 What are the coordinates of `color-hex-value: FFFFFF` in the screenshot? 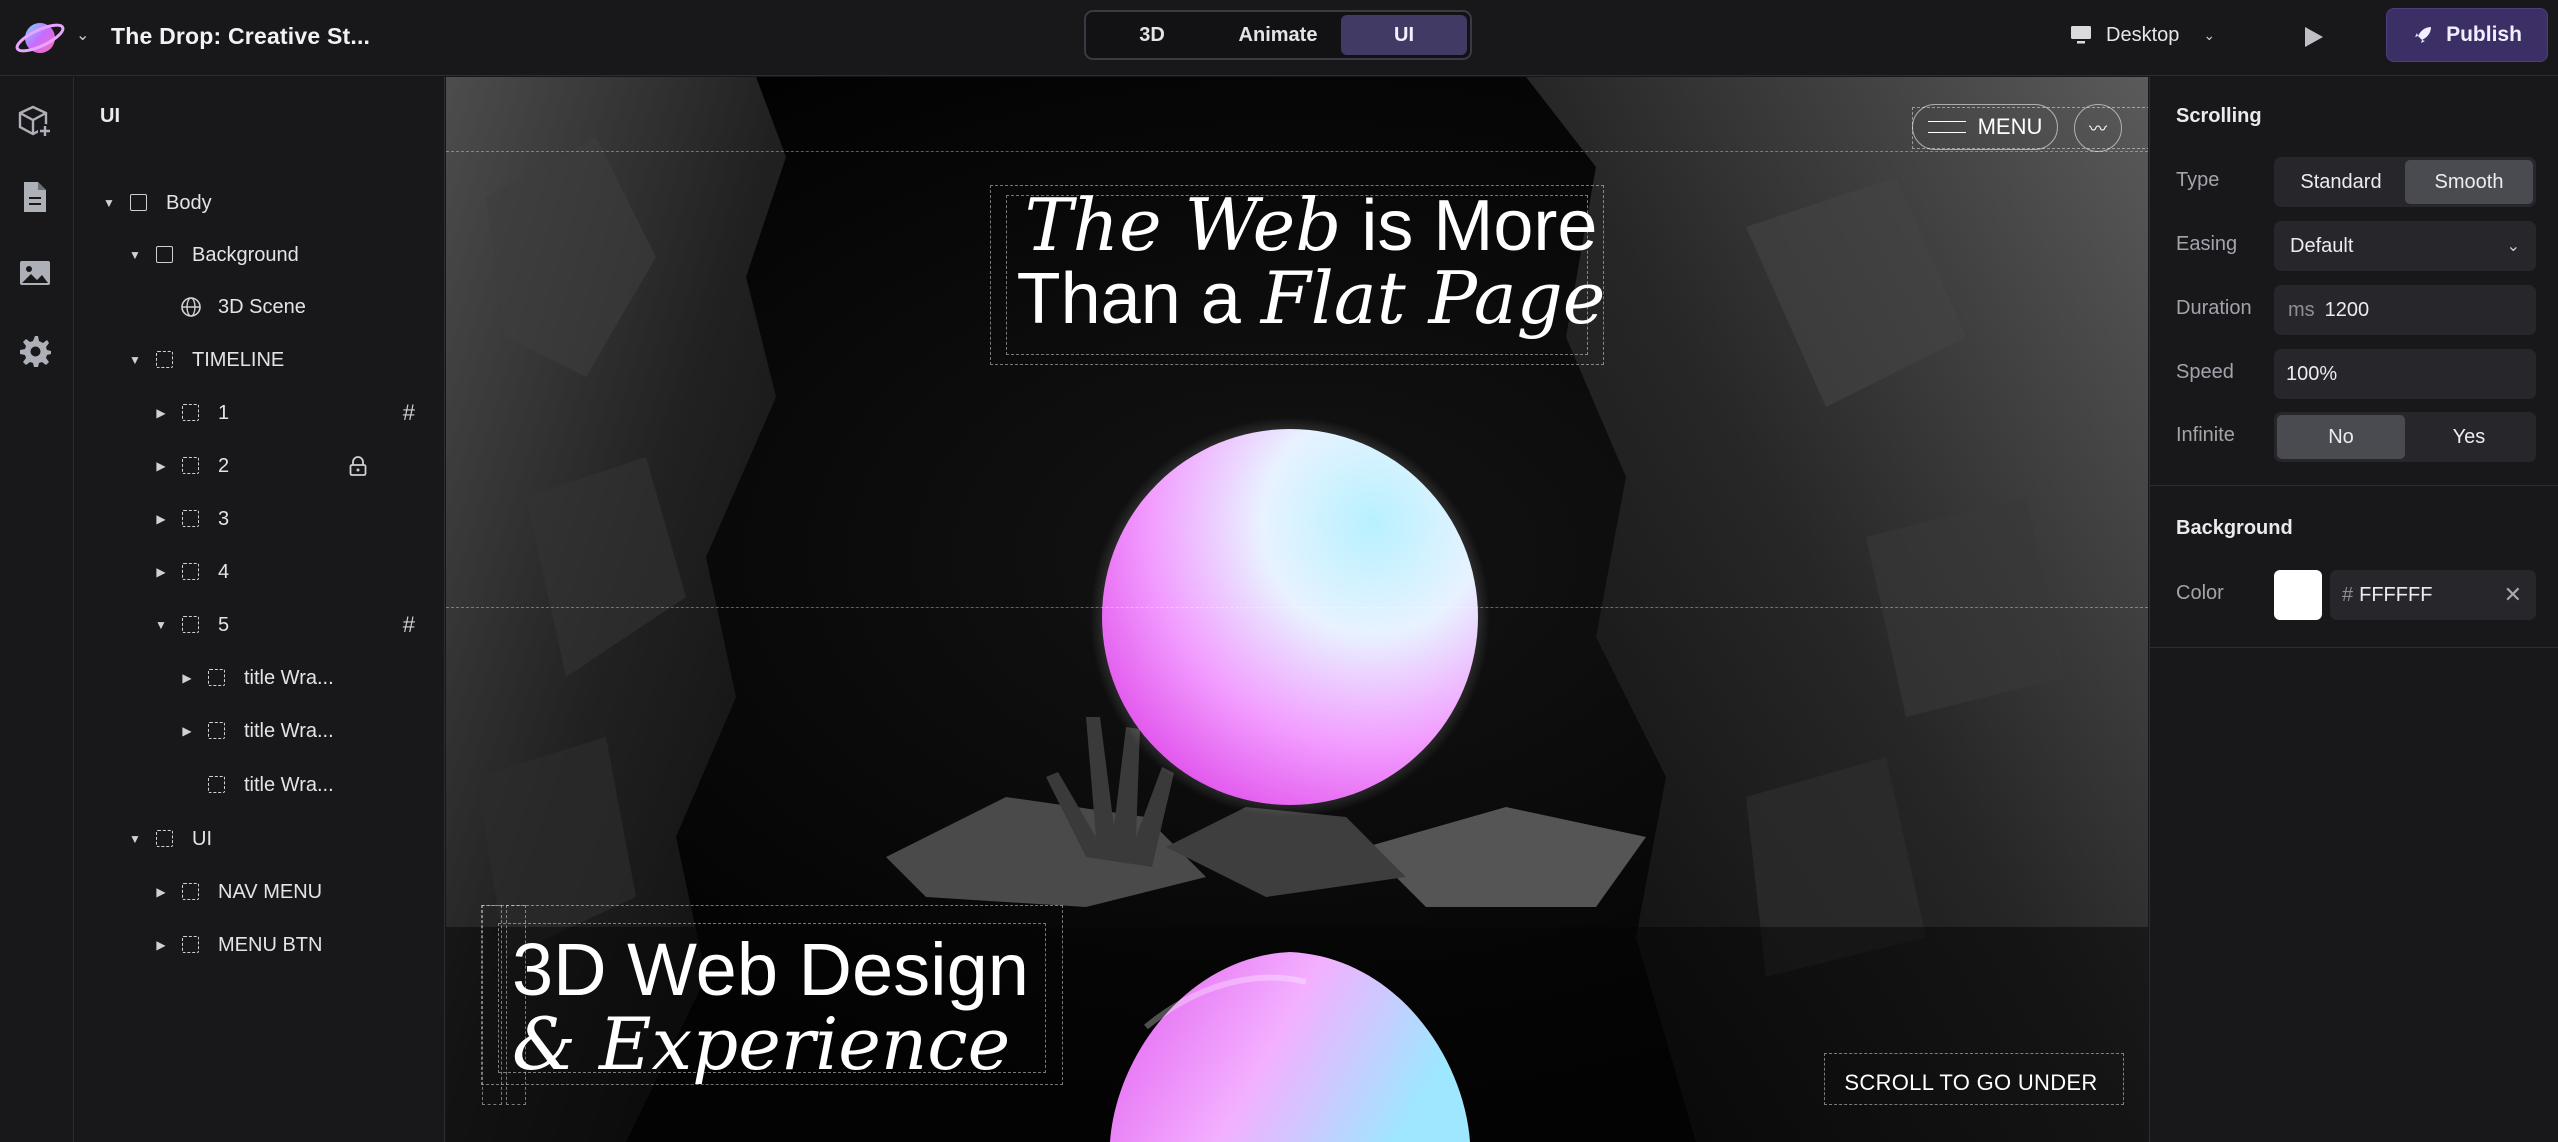 It's located at (2396, 594).